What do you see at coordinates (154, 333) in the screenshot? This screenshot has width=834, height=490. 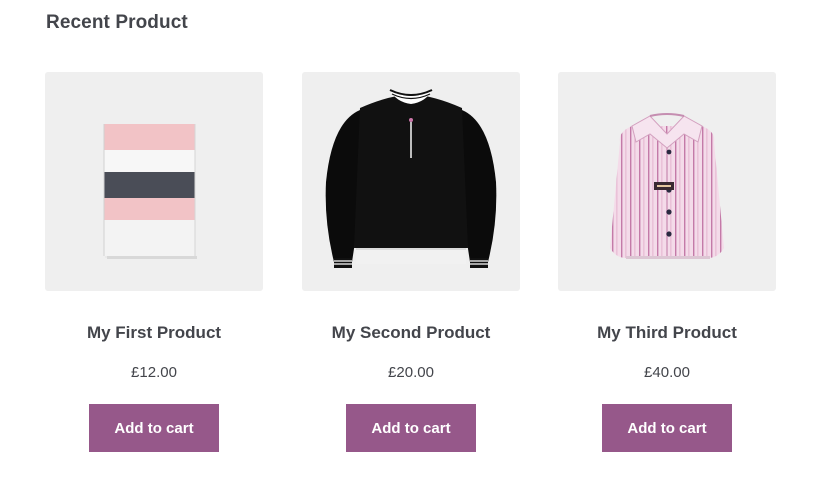 I see `product-title: My First Product` at bounding box center [154, 333].